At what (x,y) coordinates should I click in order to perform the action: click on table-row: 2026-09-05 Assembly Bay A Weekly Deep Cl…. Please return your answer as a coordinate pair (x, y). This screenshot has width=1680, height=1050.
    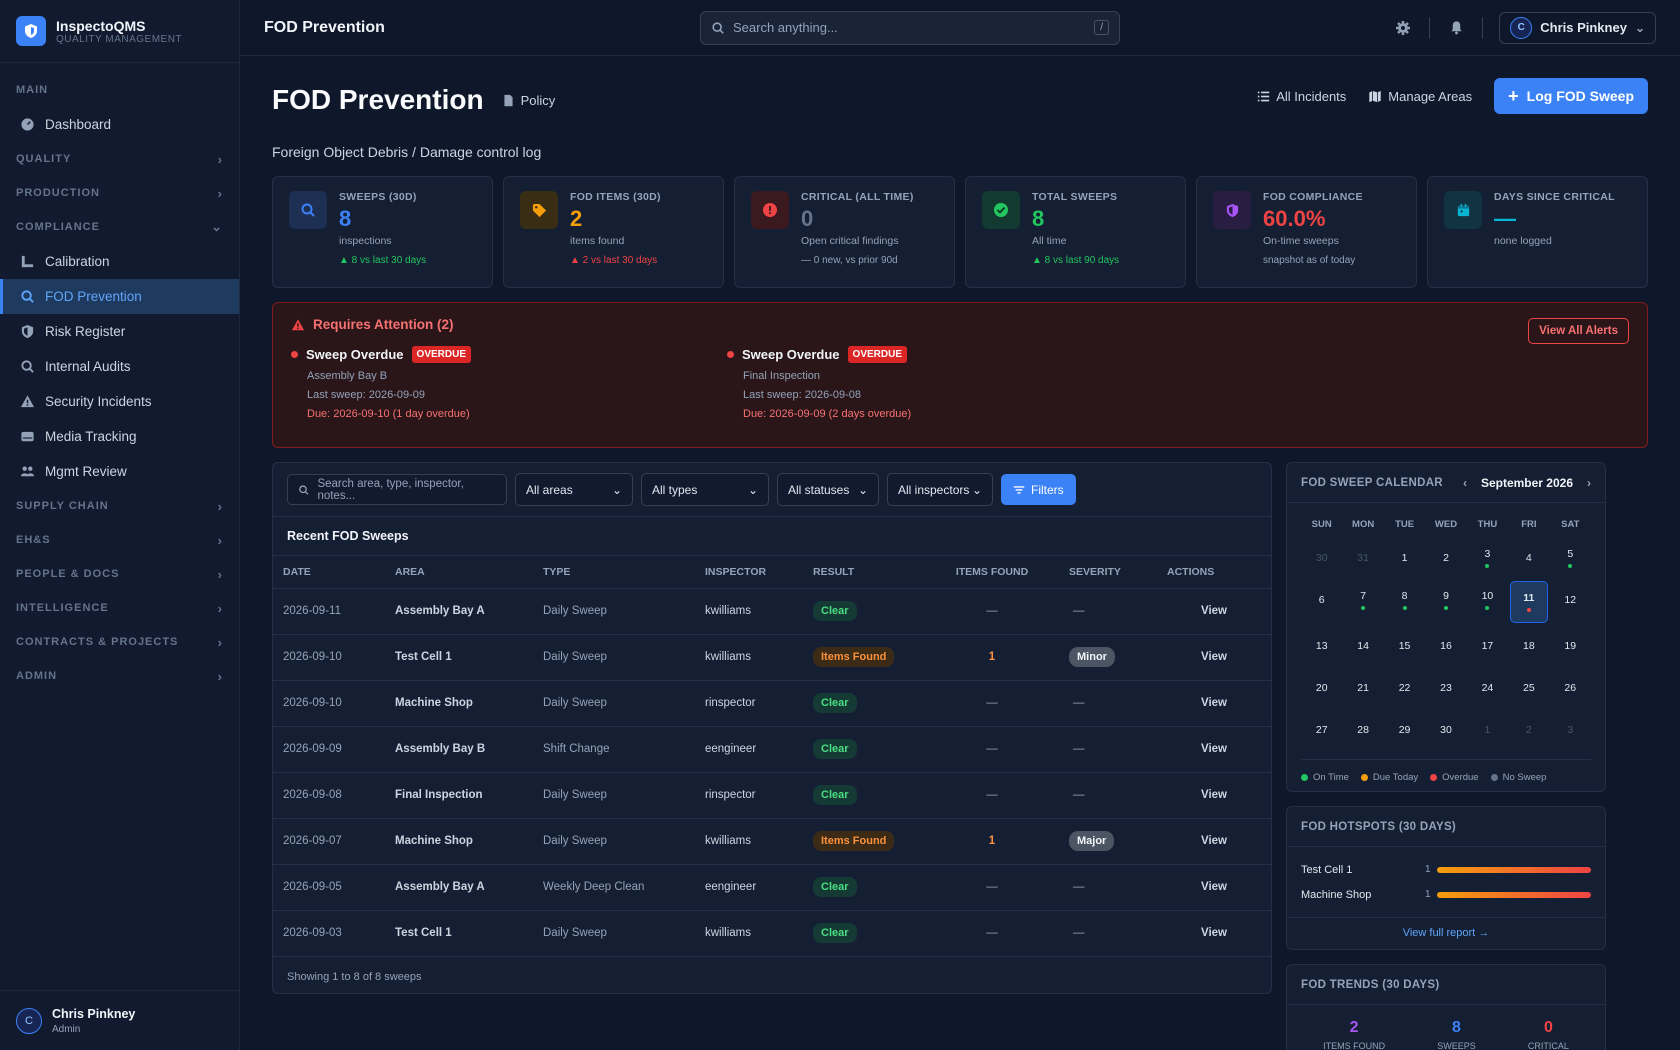
    Looking at the image, I should click on (772, 887).